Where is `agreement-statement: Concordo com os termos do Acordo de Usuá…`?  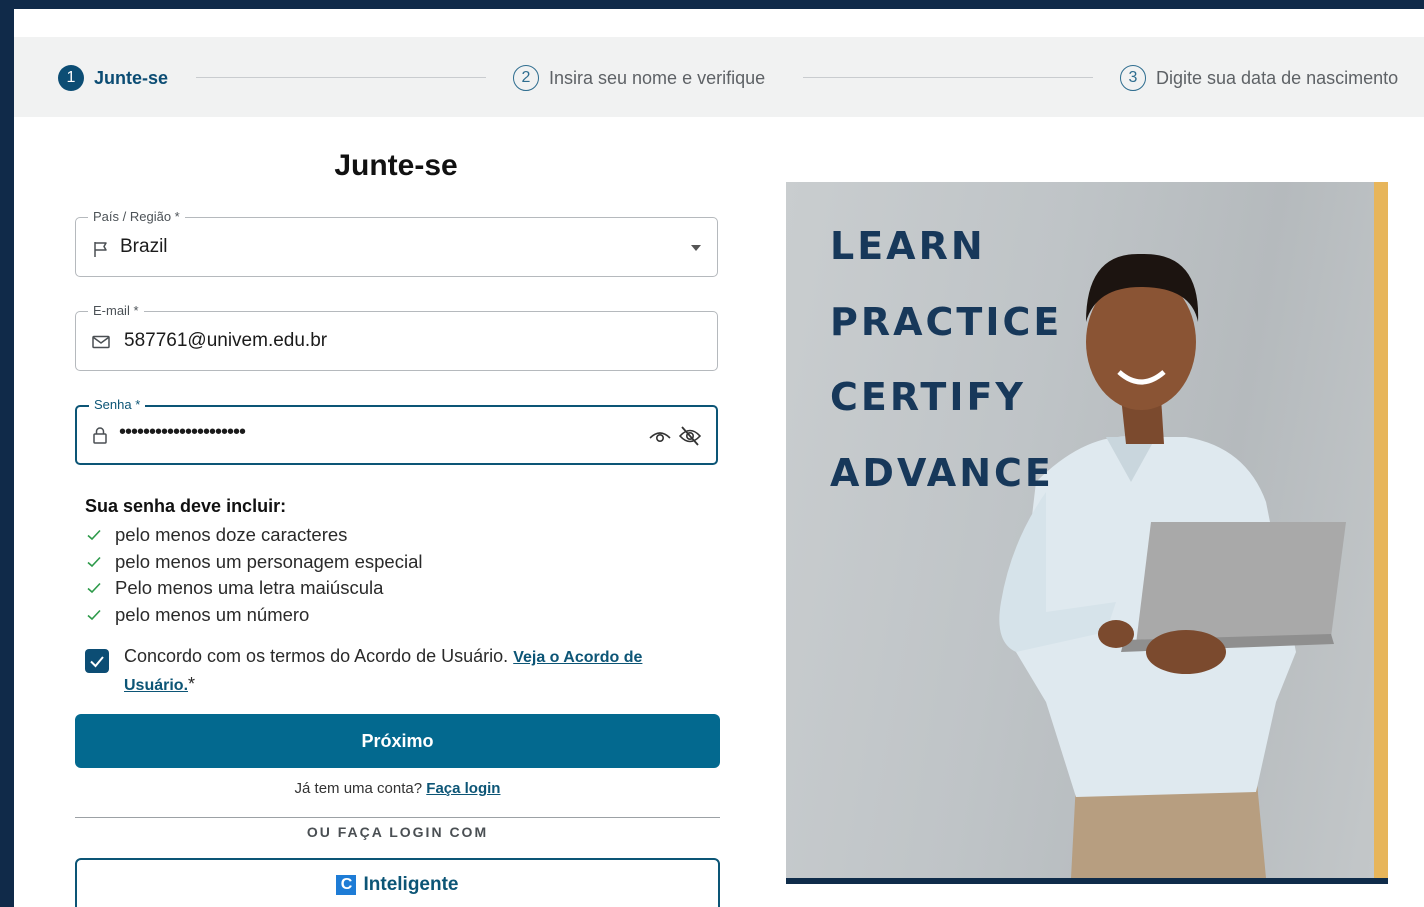
agreement-statement: Concordo com os termos do Acordo de Usuá… is located at coordinates (316, 656).